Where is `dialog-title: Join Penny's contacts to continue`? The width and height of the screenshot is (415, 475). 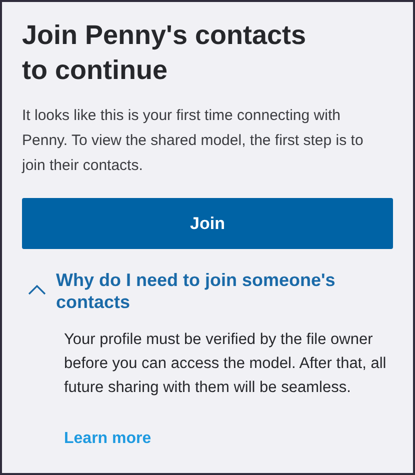 dialog-title: Join Penny's contacts to continue is located at coordinates (165, 53).